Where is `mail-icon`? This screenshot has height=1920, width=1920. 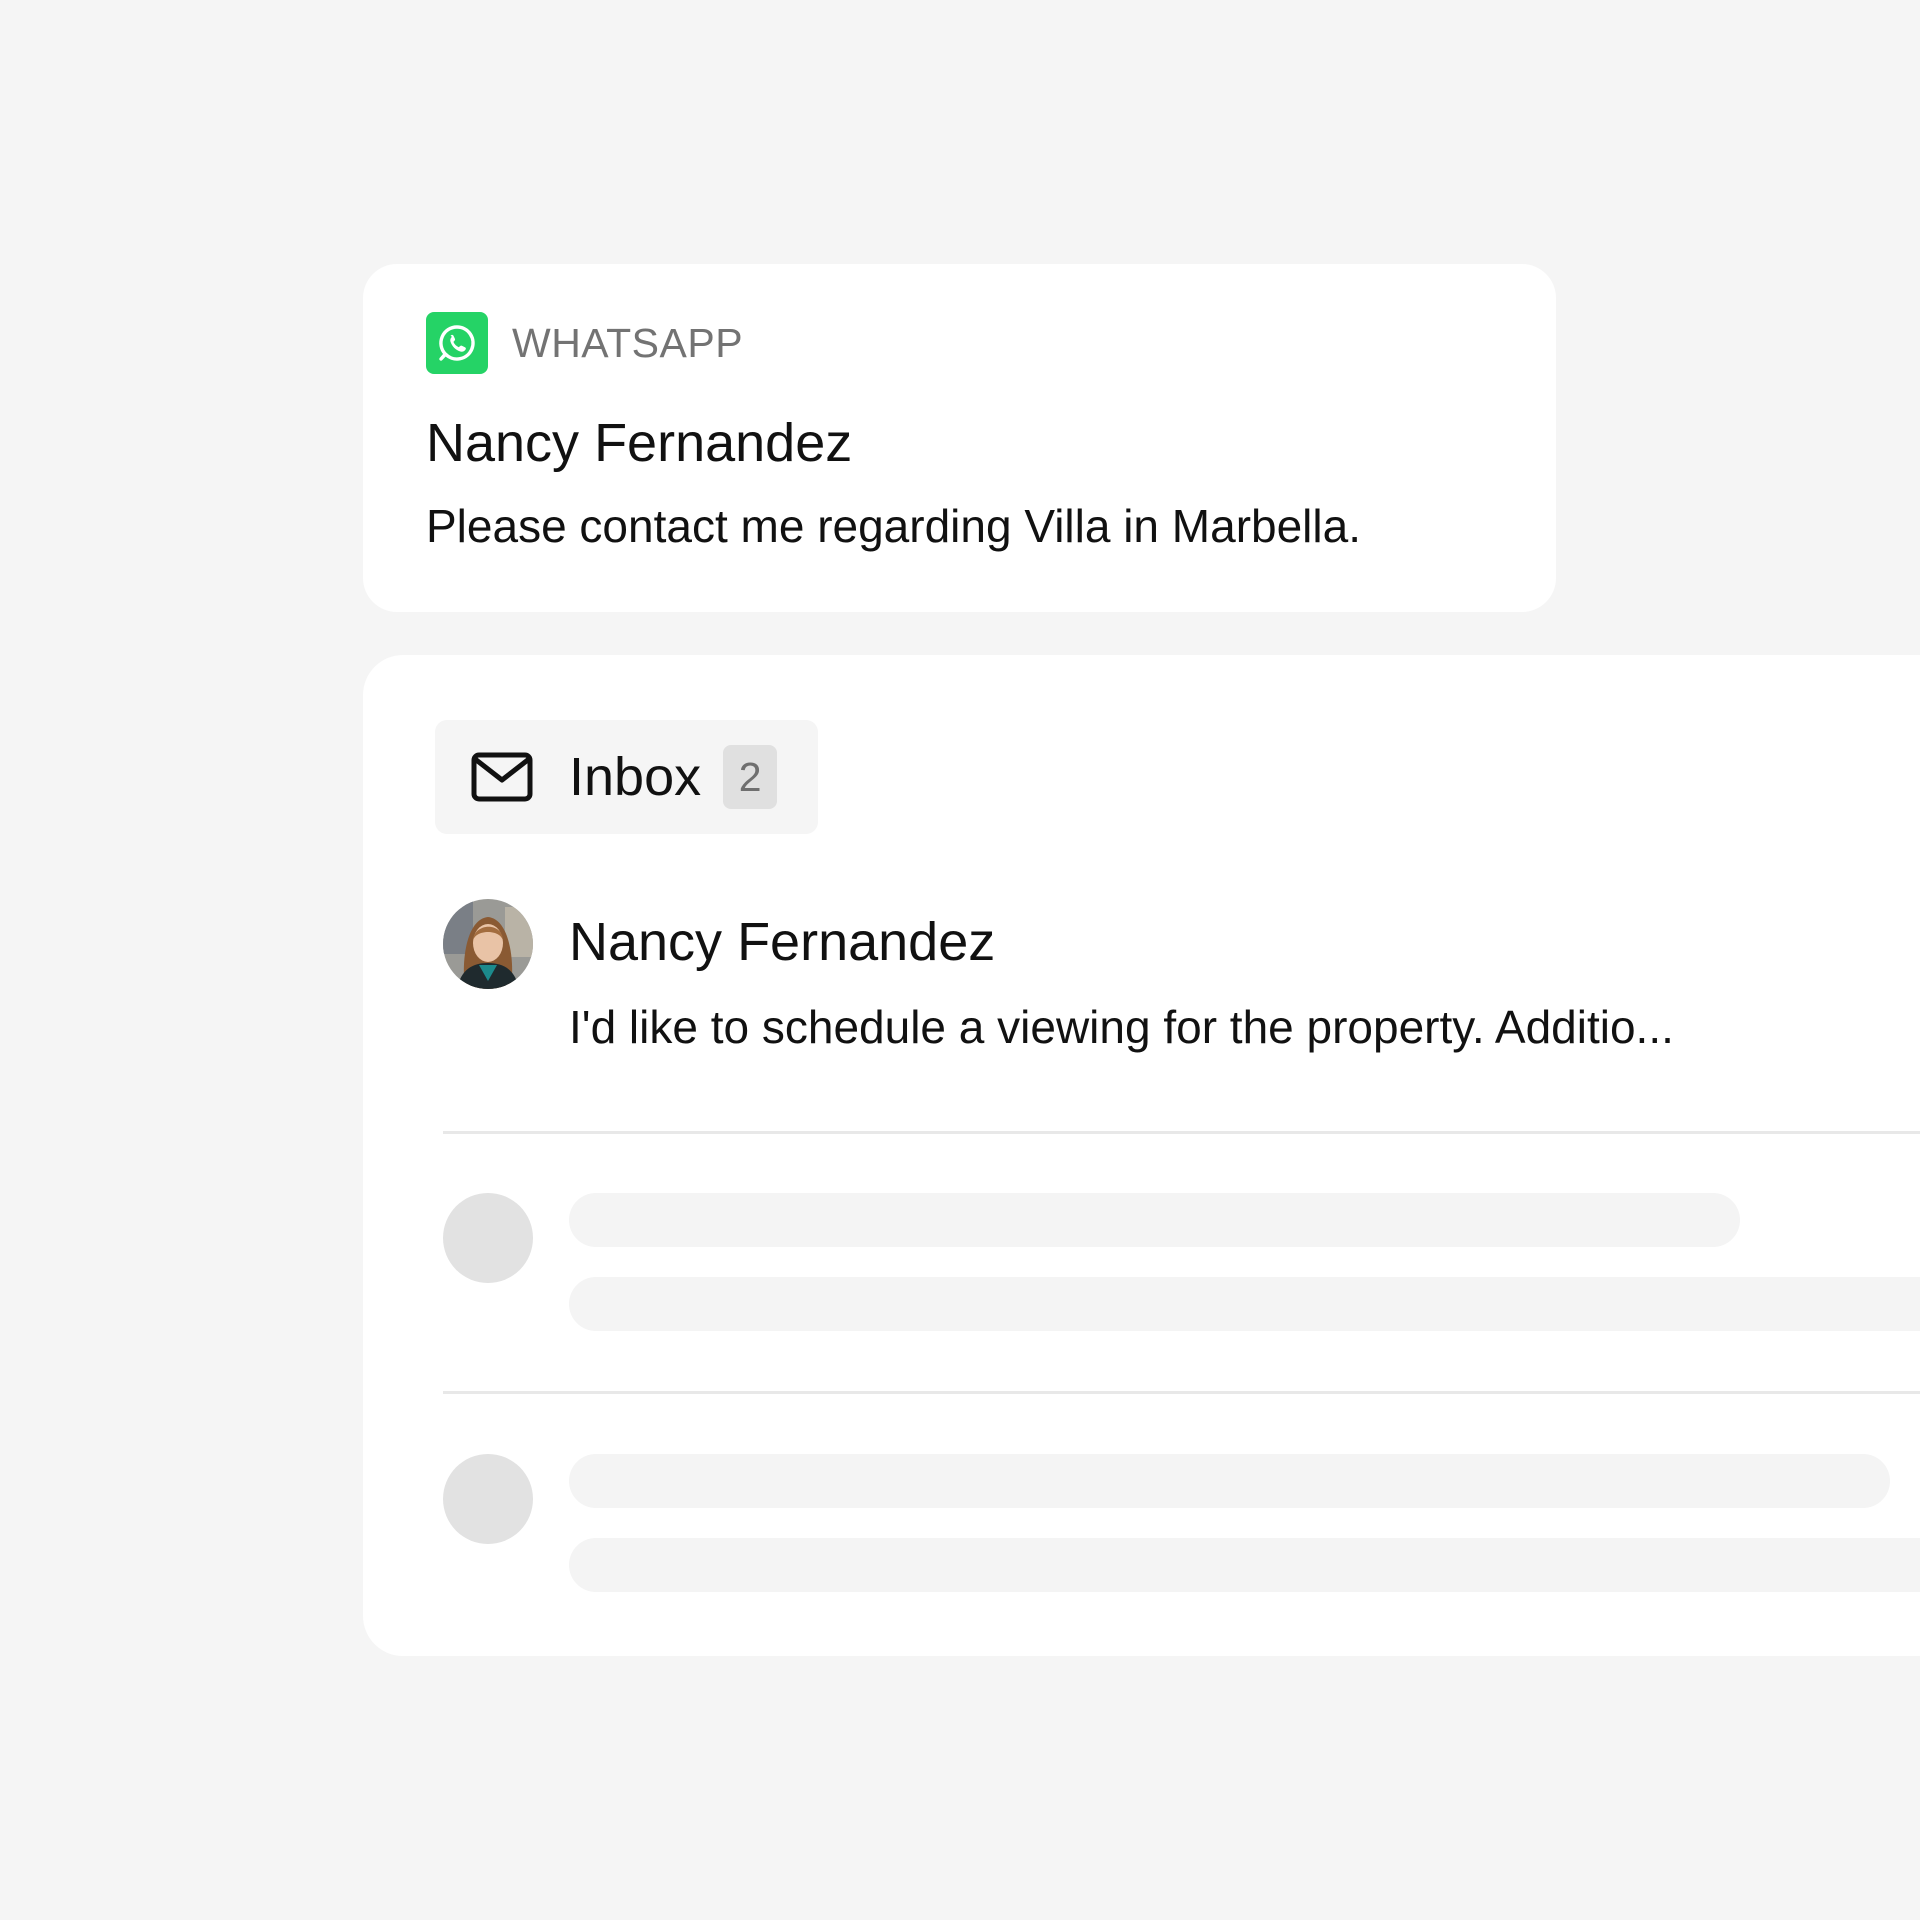
mail-icon is located at coordinates (502, 777).